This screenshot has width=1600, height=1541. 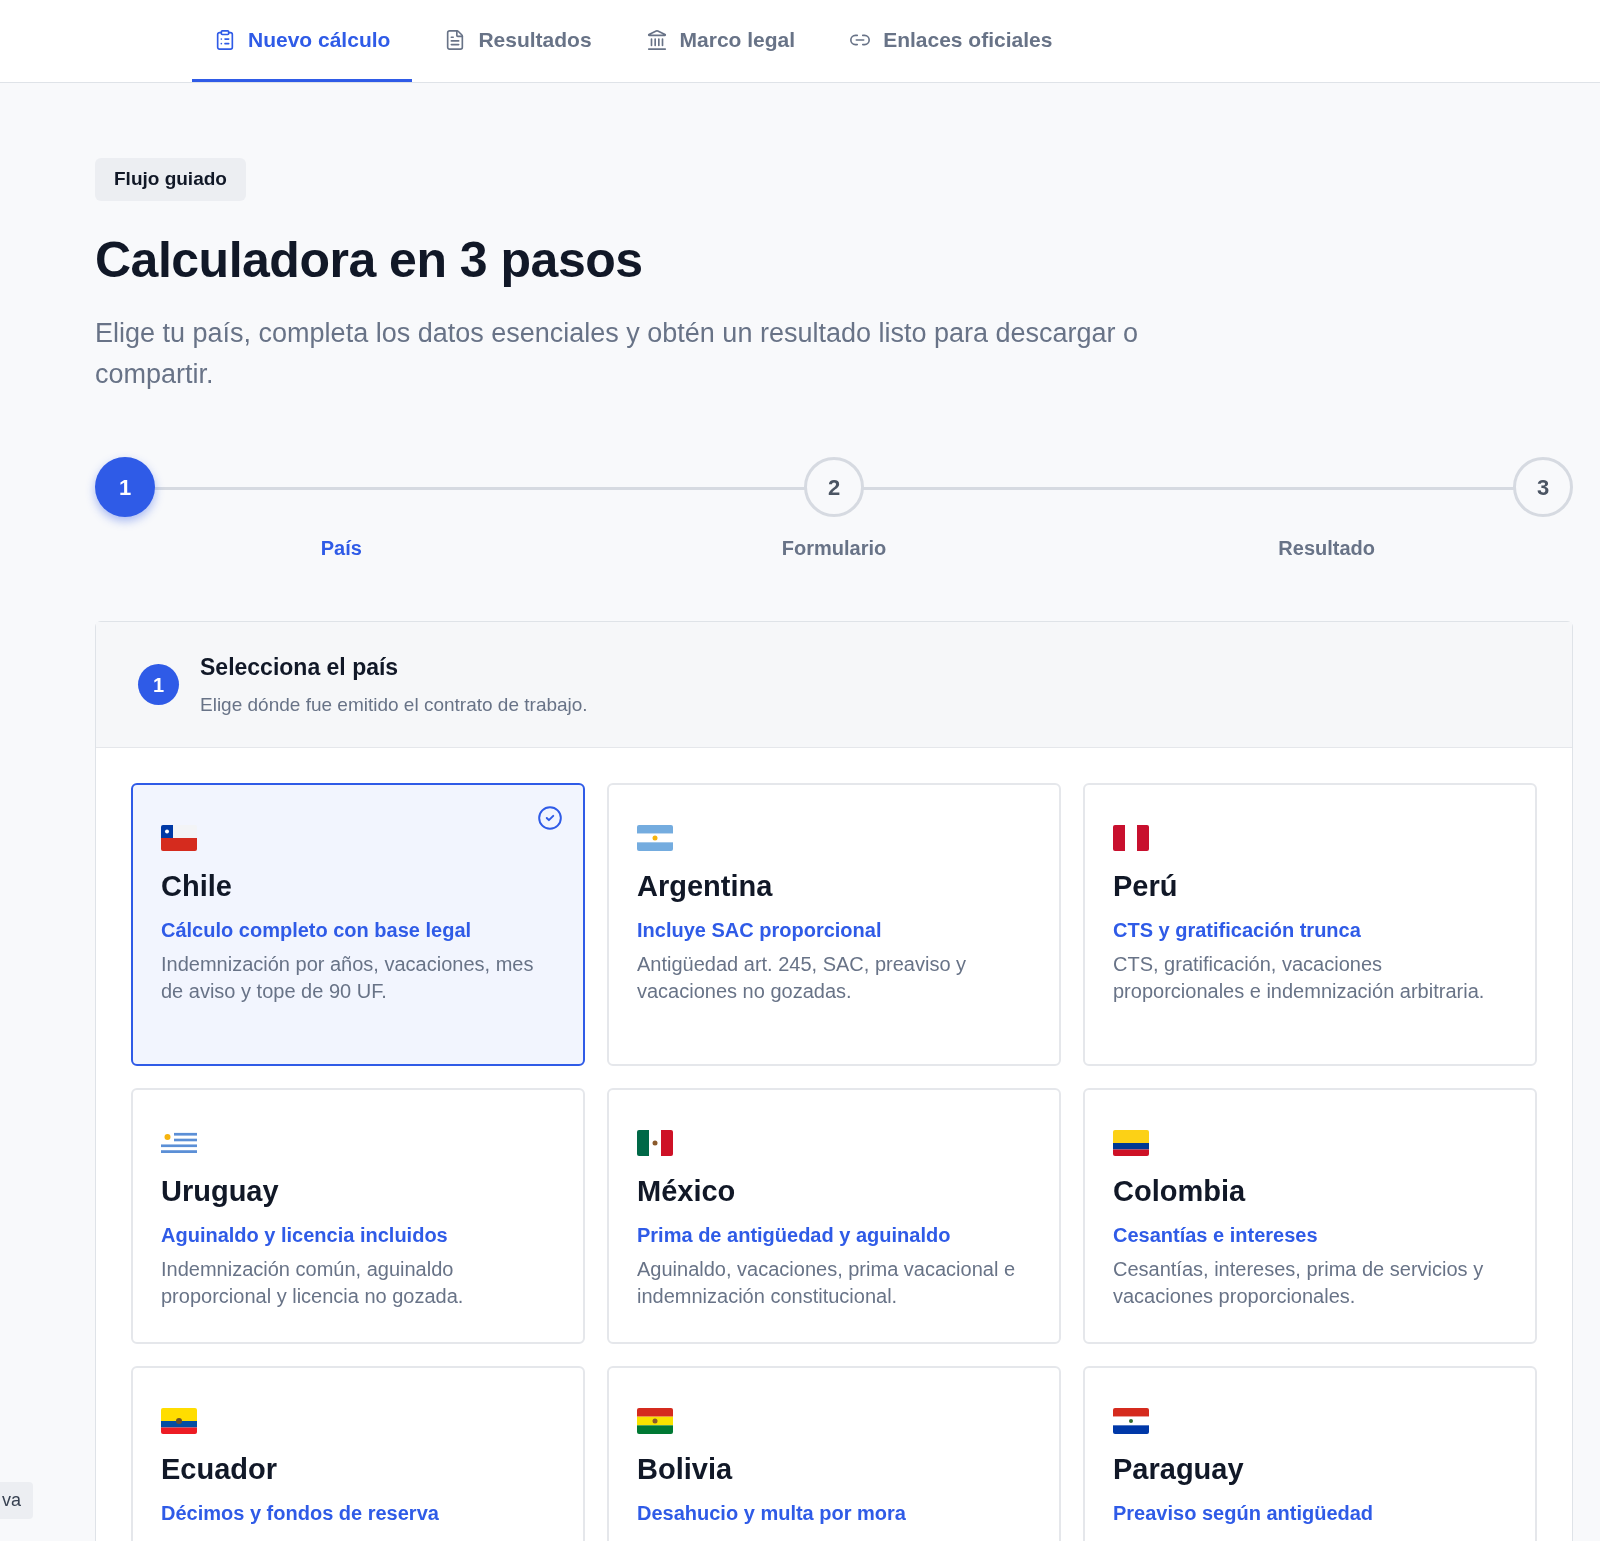 I want to click on country-card: Bolivia Desahucio y multa por mora, so click(x=834, y=1453).